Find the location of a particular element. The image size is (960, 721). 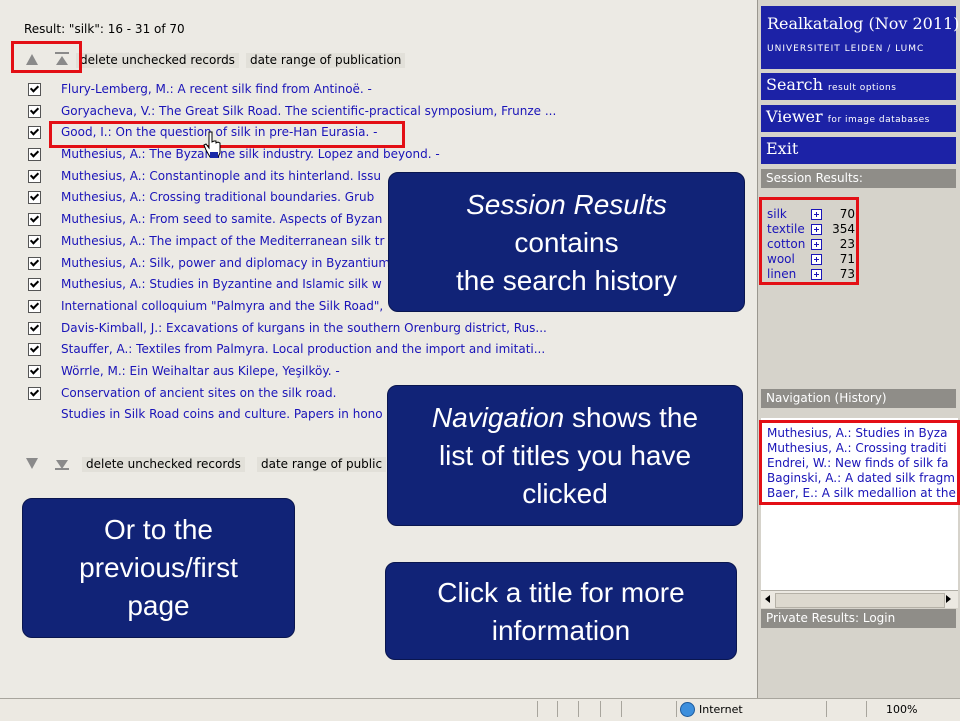

navigation-history-header-label: Navigation (History) is located at coordinates (826, 398).